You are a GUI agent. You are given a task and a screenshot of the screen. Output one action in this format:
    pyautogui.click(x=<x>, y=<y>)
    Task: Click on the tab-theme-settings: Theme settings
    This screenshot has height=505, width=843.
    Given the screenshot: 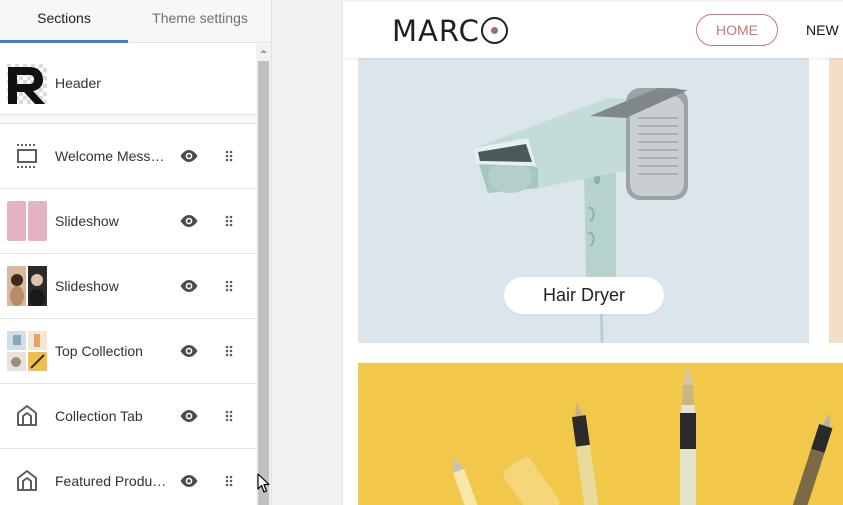 What is the action you would take?
    pyautogui.click(x=199, y=21)
    